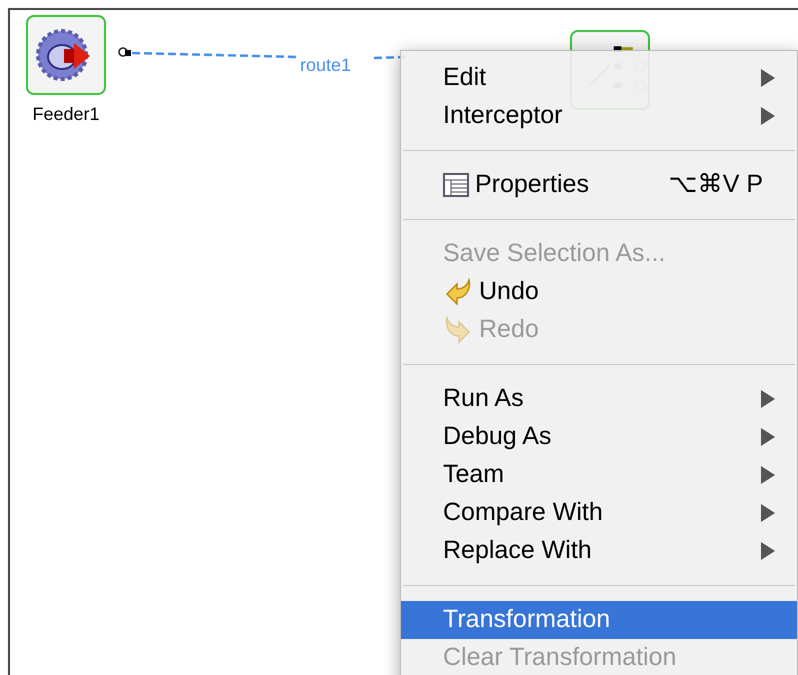 The height and width of the screenshot is (675, 798). I want to click on menu-item: Undo, so click(599, 292).